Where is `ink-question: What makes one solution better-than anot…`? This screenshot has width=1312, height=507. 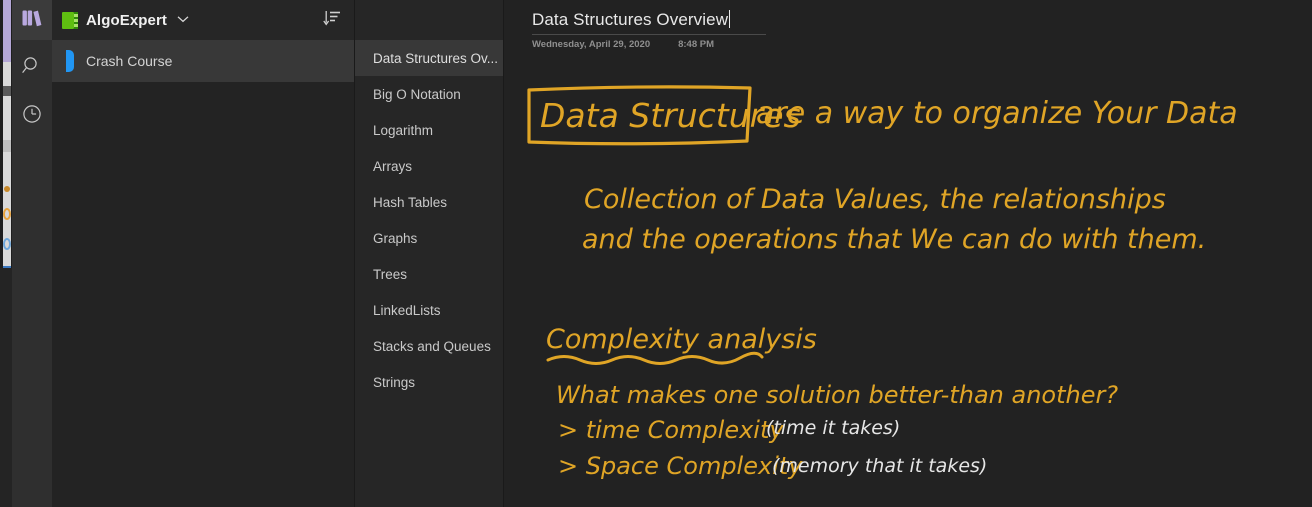
ink-question: What makes one solution better-than anot… is located at coordinates (837, 395).